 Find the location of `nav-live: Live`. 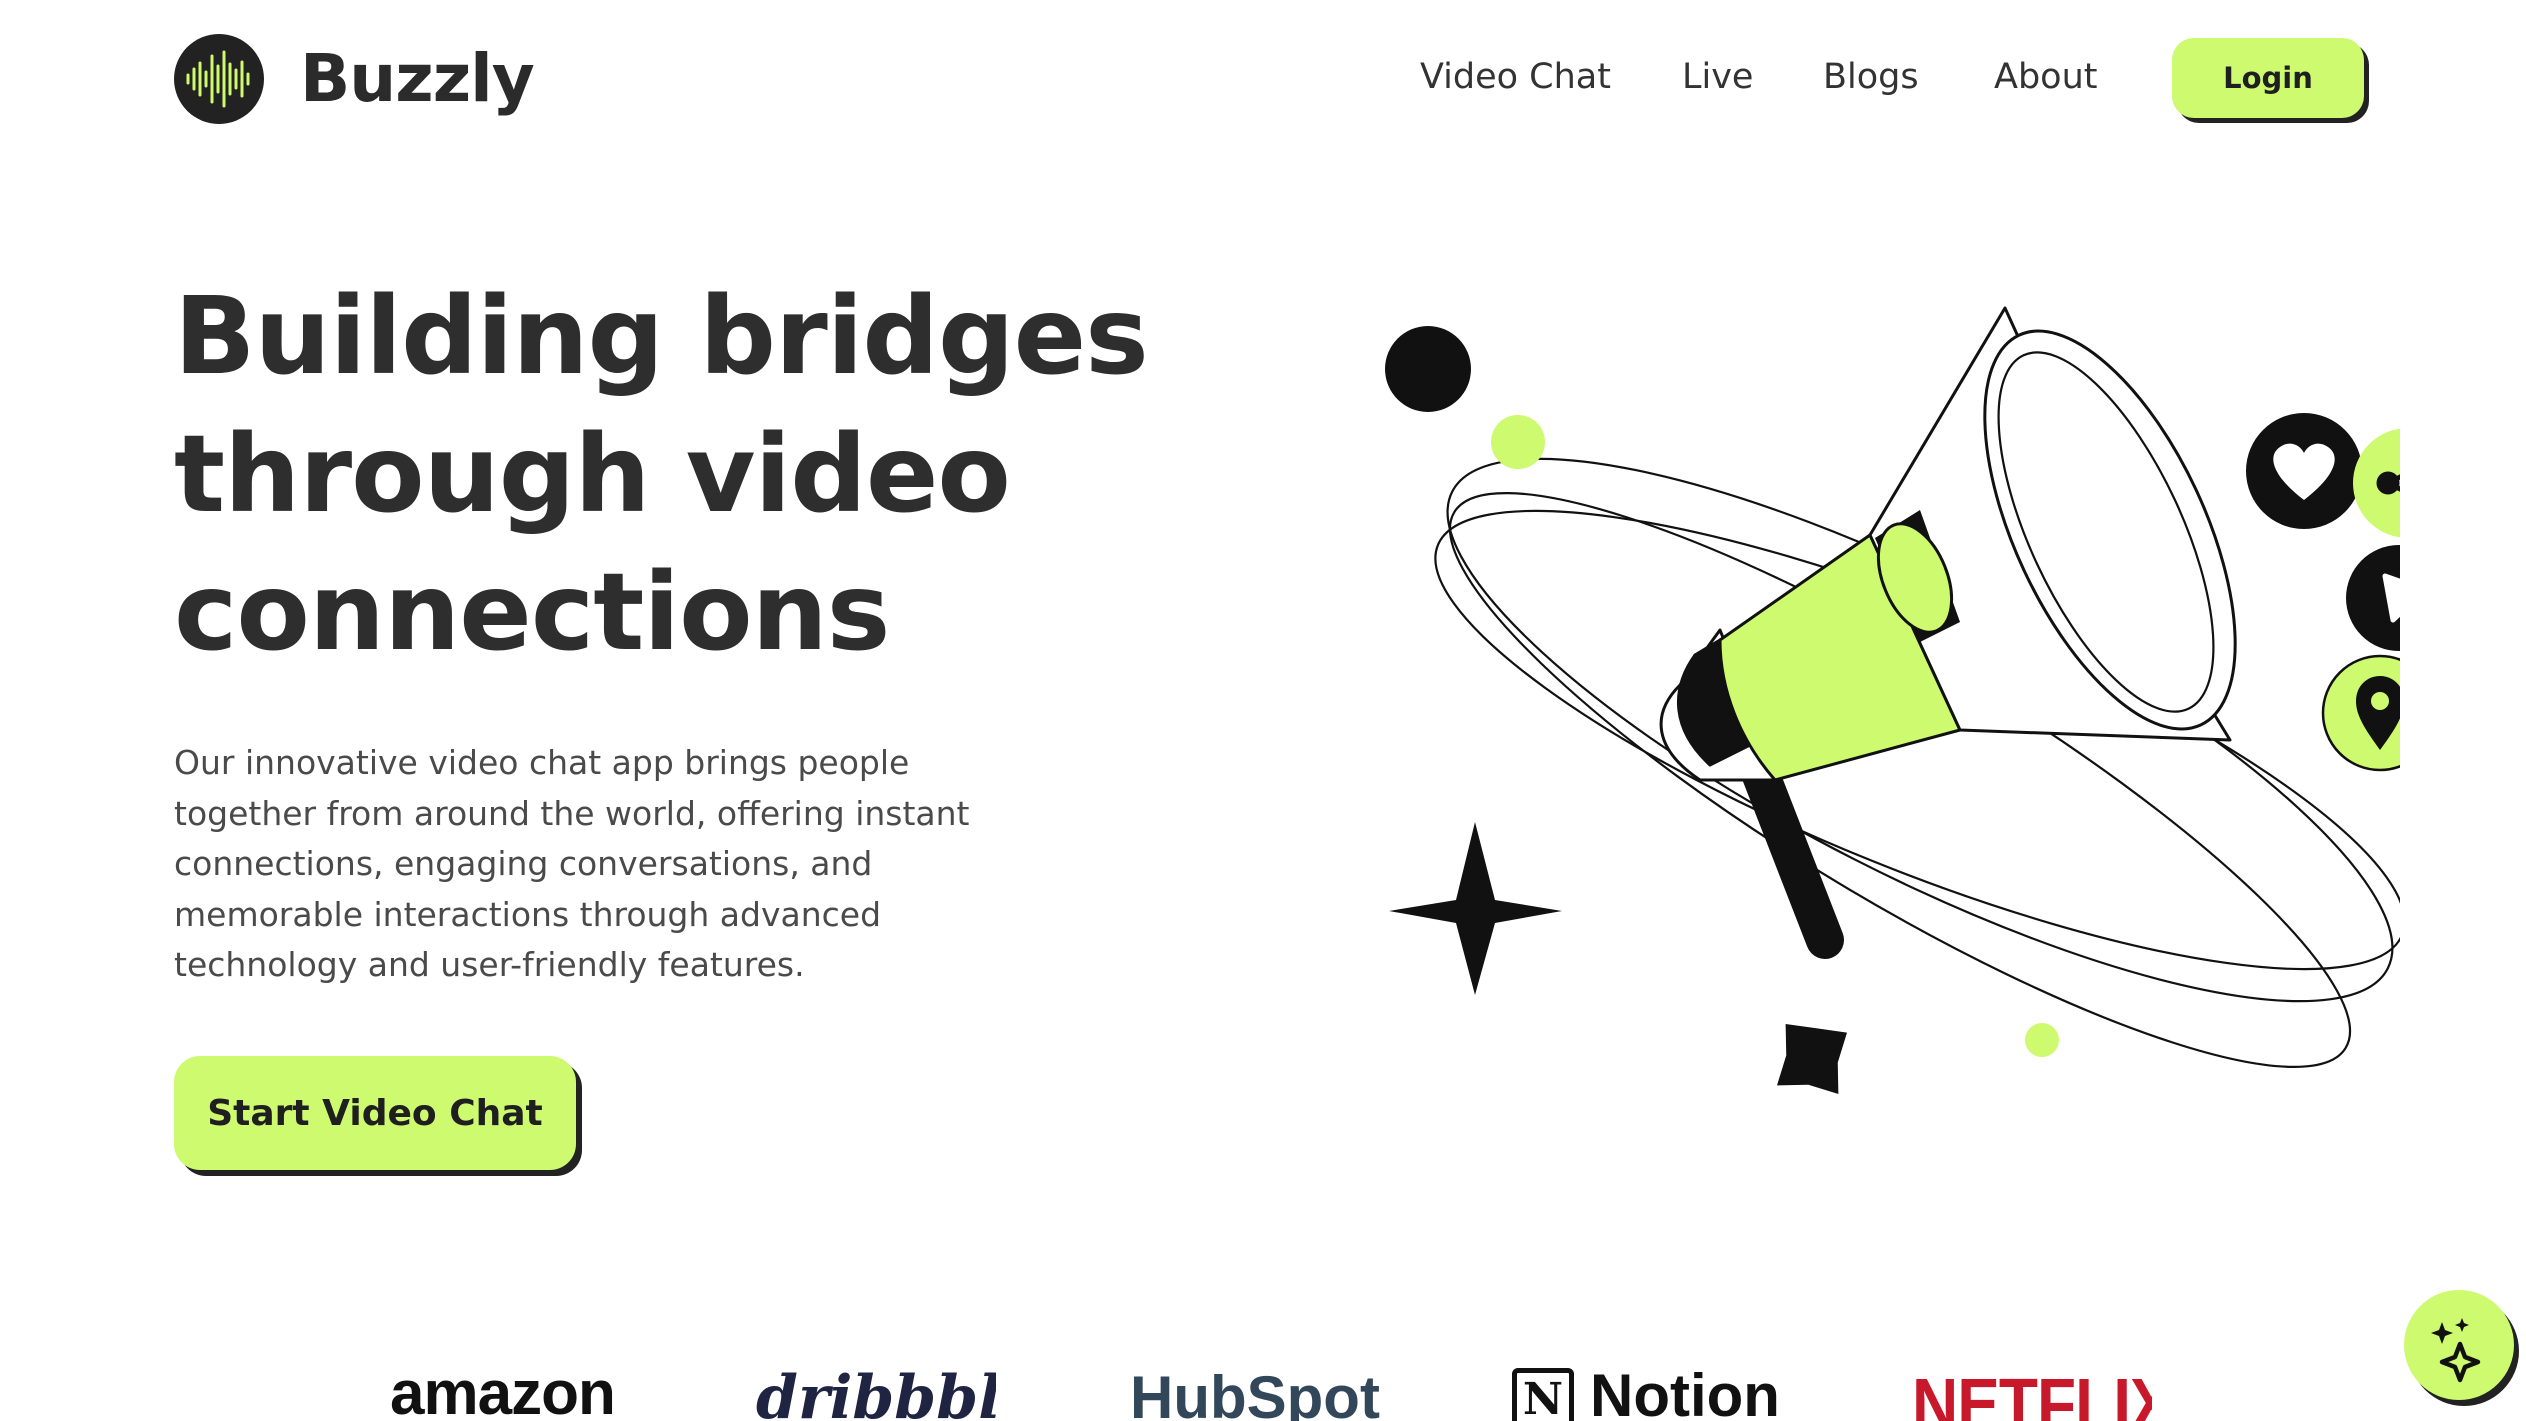

nav-live: Live is located at coordinates (1717, 77).